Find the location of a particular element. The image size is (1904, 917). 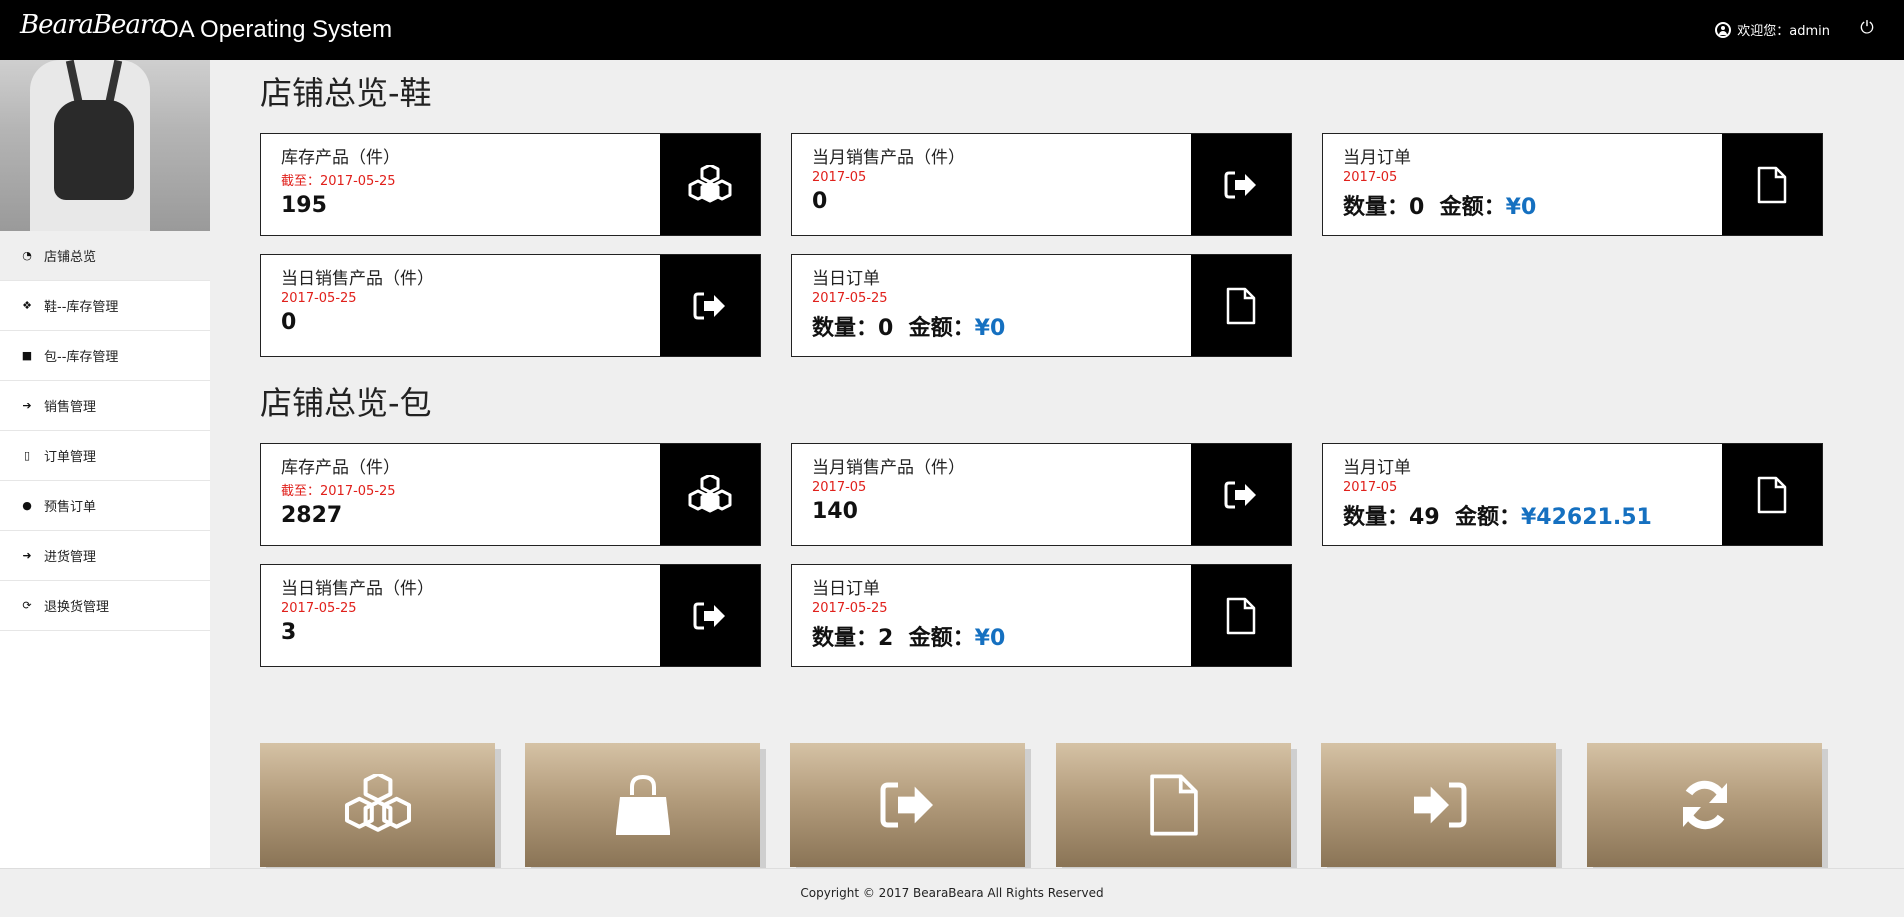

sidebar-item-label: 进货管理 is located at coordinates (70, 557).